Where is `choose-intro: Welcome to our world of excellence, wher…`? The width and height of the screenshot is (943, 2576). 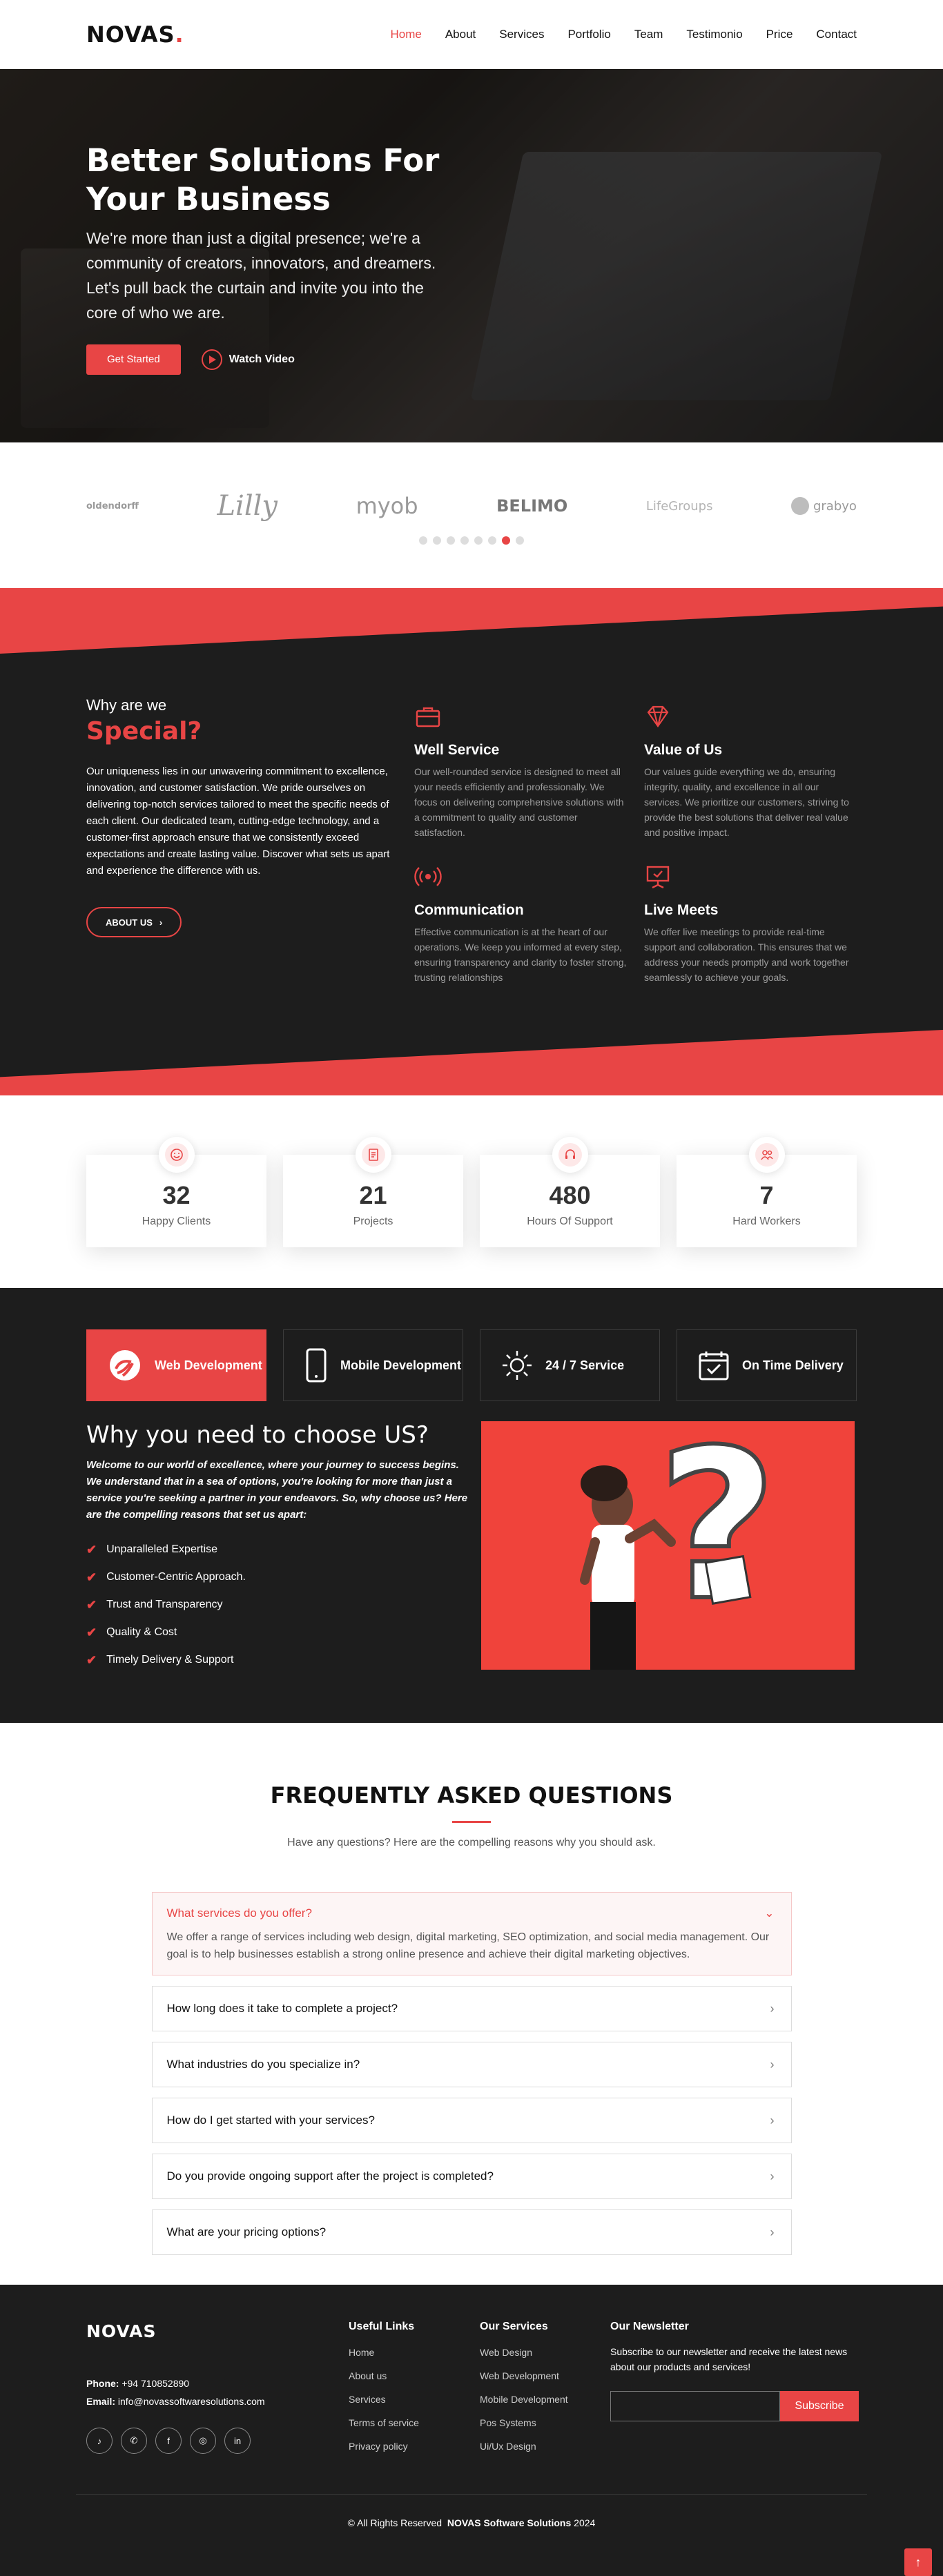 choose-intro: Welcome to our world of excellence, wher… is located at coordinates (277, 1490).